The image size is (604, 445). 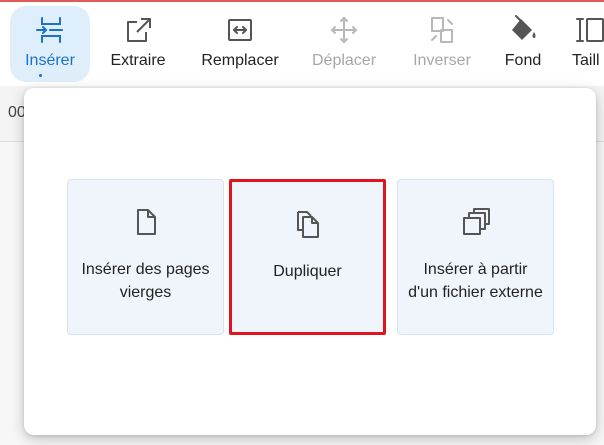 I want to click on background-button: Fond, so click(x=523, y=44).